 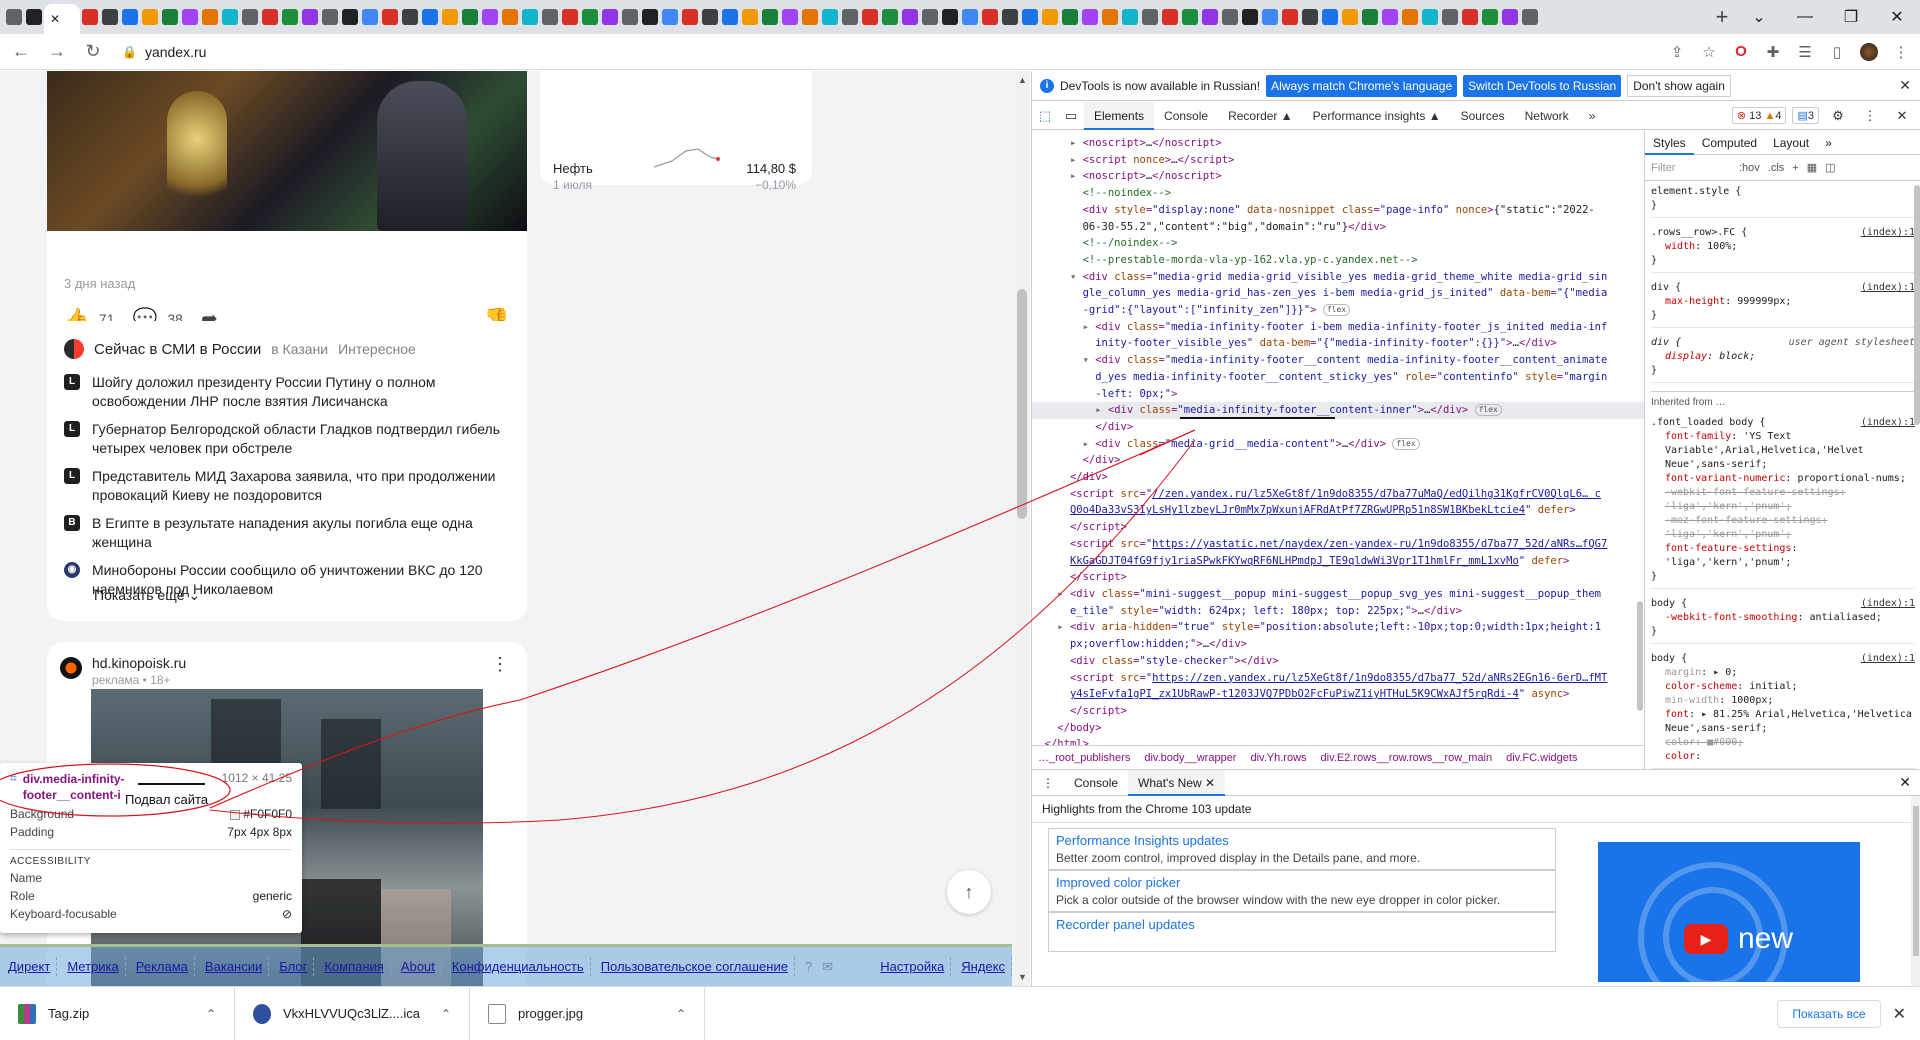 I want to click on close-drawer-icon: ✕, so click(x=1905, y=782).